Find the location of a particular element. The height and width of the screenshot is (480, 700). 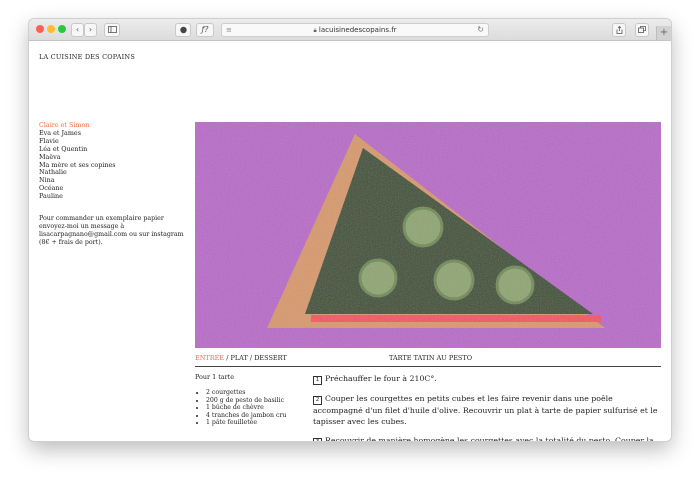

recipe-divider is located at coordinates (428, 366).